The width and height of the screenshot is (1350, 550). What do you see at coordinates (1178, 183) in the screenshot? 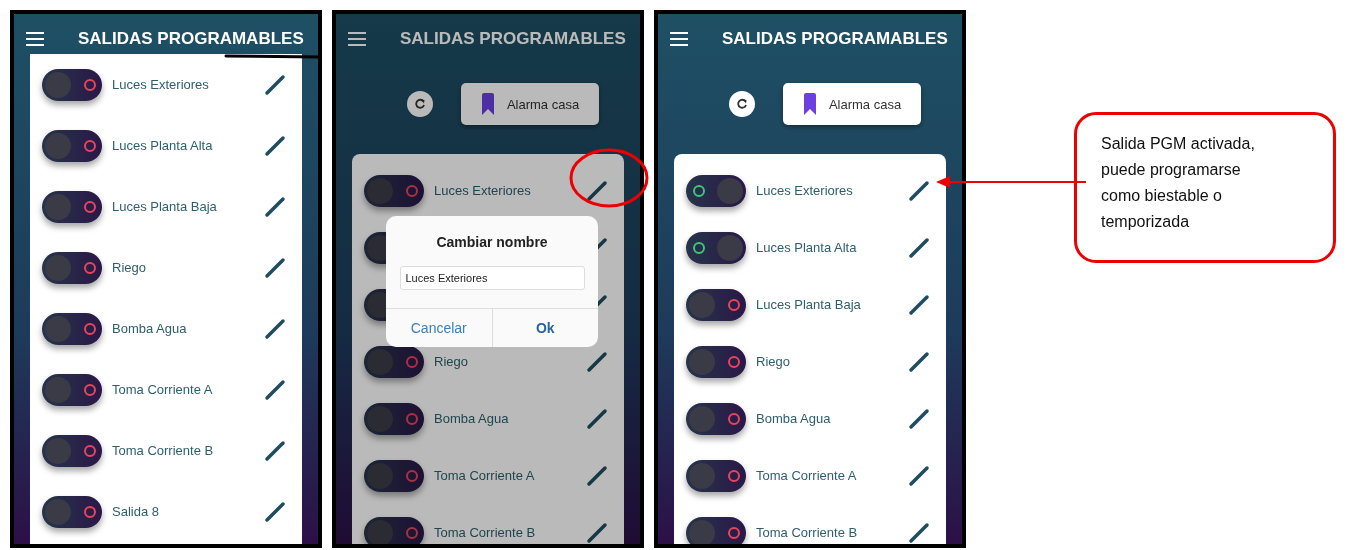
I see `callout-text: Salida PGM activada, puede programarse como biestable o temporizada` at bounding box center [1178, 183].